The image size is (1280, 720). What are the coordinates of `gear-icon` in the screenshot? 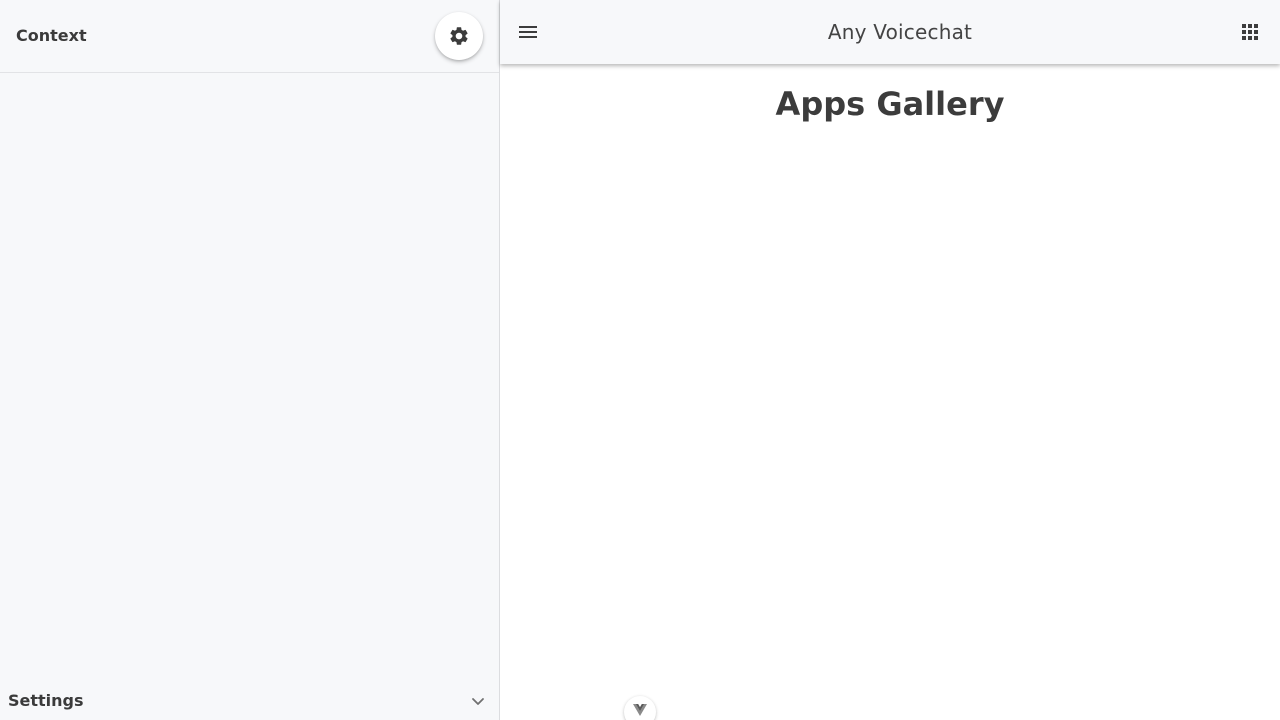 It's located at (459, 36).